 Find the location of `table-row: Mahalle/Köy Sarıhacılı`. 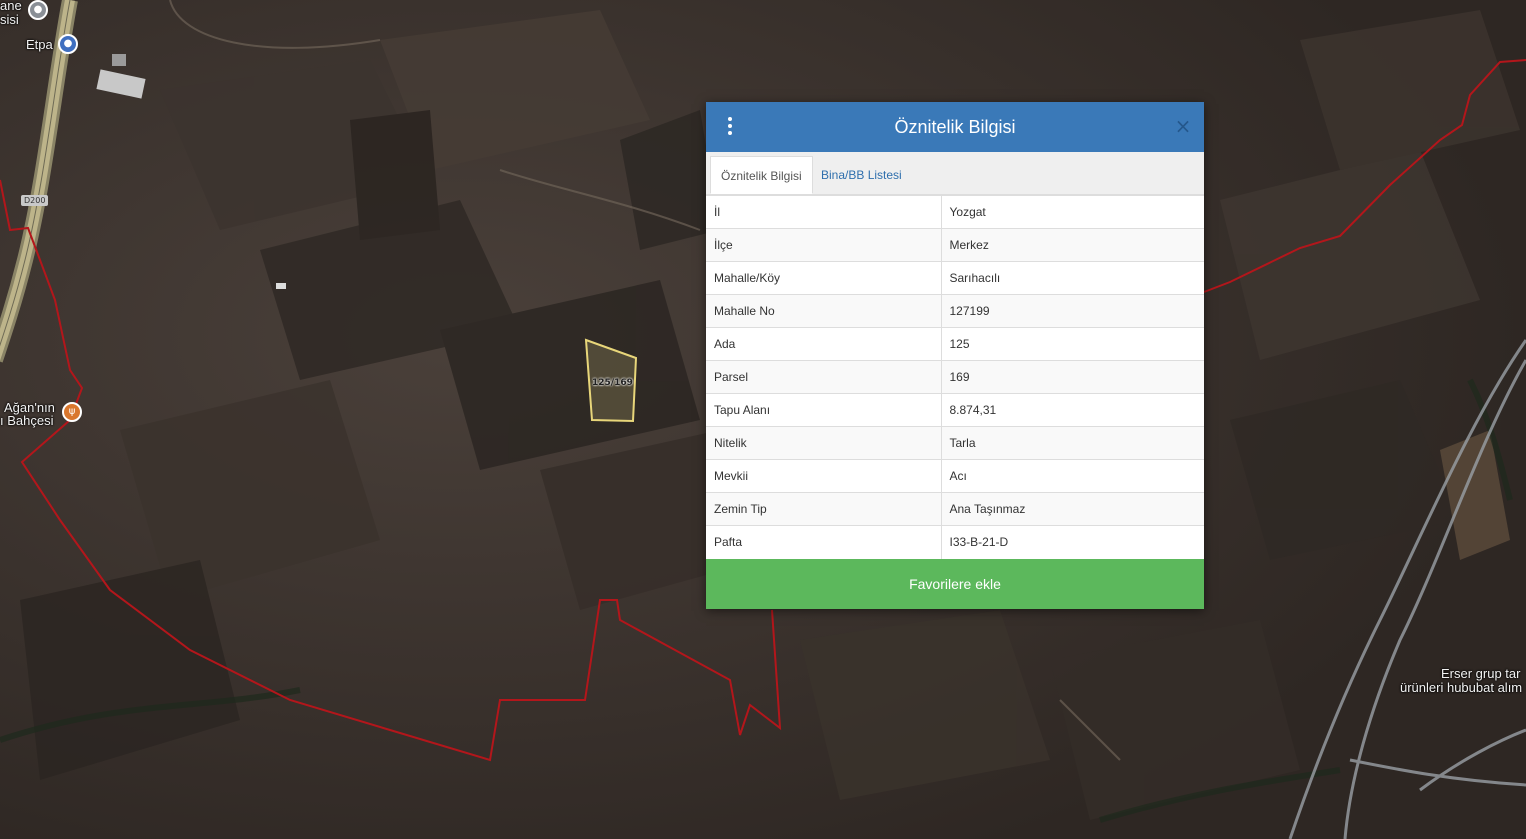

table-row: Mahalle/Köy Sarıhacılı is located at coordinates (955, 278).